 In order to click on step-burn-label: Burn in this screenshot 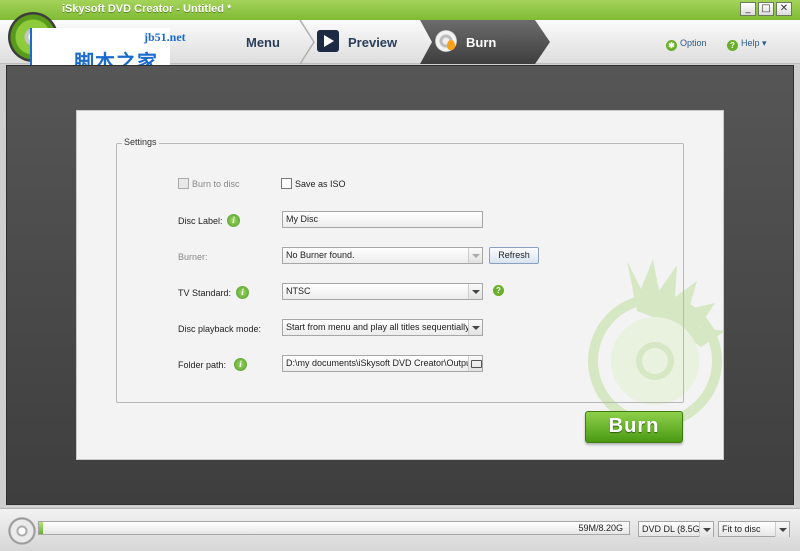, I will do `click(481, 42)`.